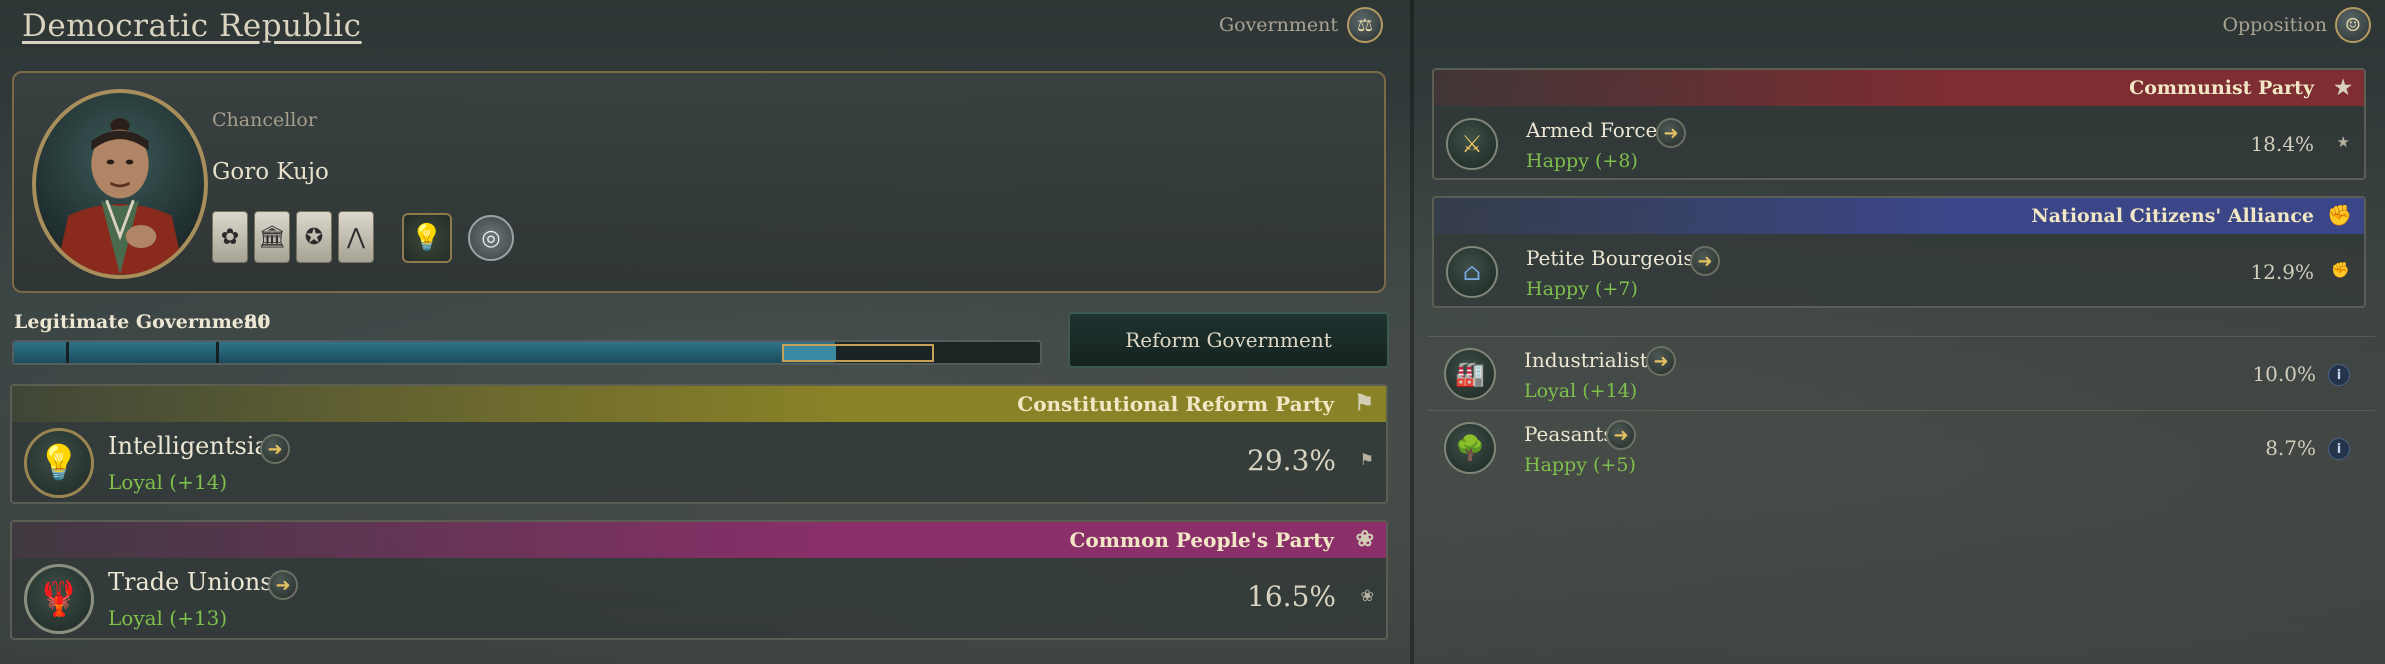 Image resolution: width=2385 pixels, height=664 pixels. What do you see at coordinates (1597, 130) in the screenshot?
I see `interest-group-name: Armed Forces` at bounding box center [1597, 130].